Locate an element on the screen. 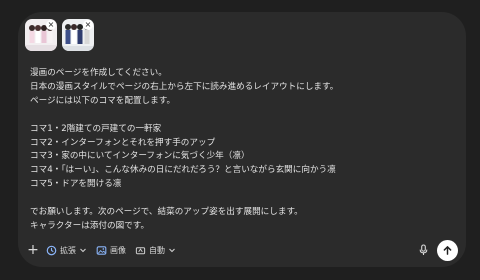 The width and height of the screenshot is (480, 280). add-attachment-button: + is located at coordinates (33, 250).